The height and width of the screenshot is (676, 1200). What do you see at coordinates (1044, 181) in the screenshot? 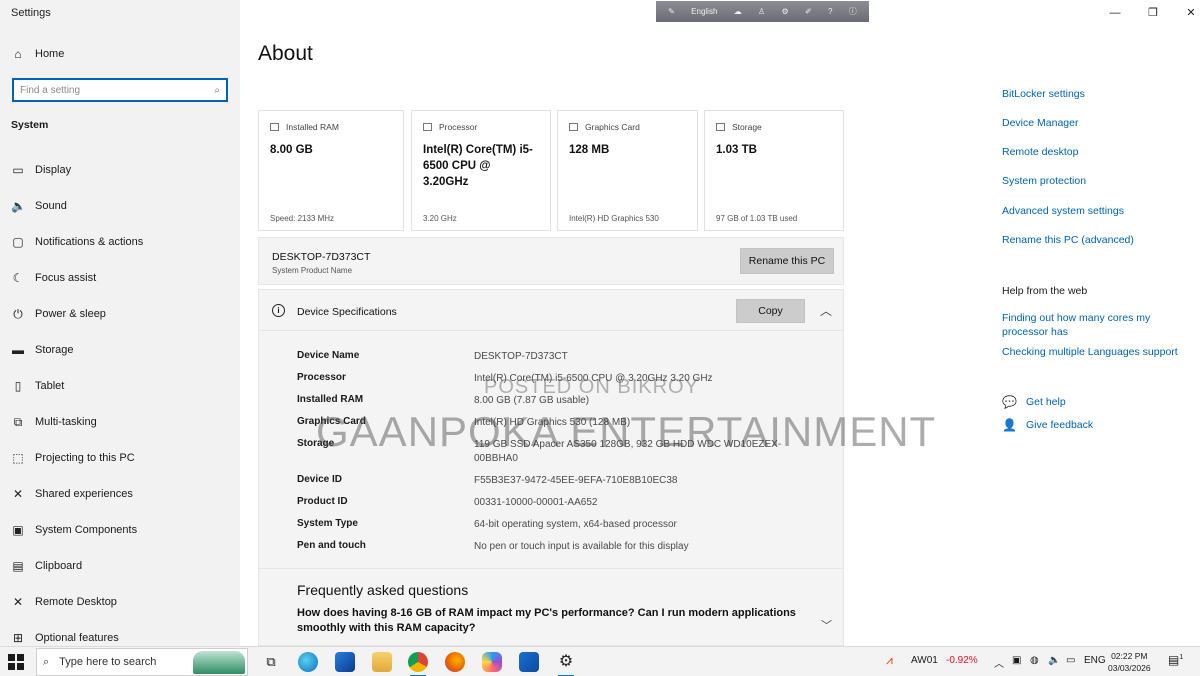
I see `link-system-protection: System protection` at bounding box center [1044, 181].